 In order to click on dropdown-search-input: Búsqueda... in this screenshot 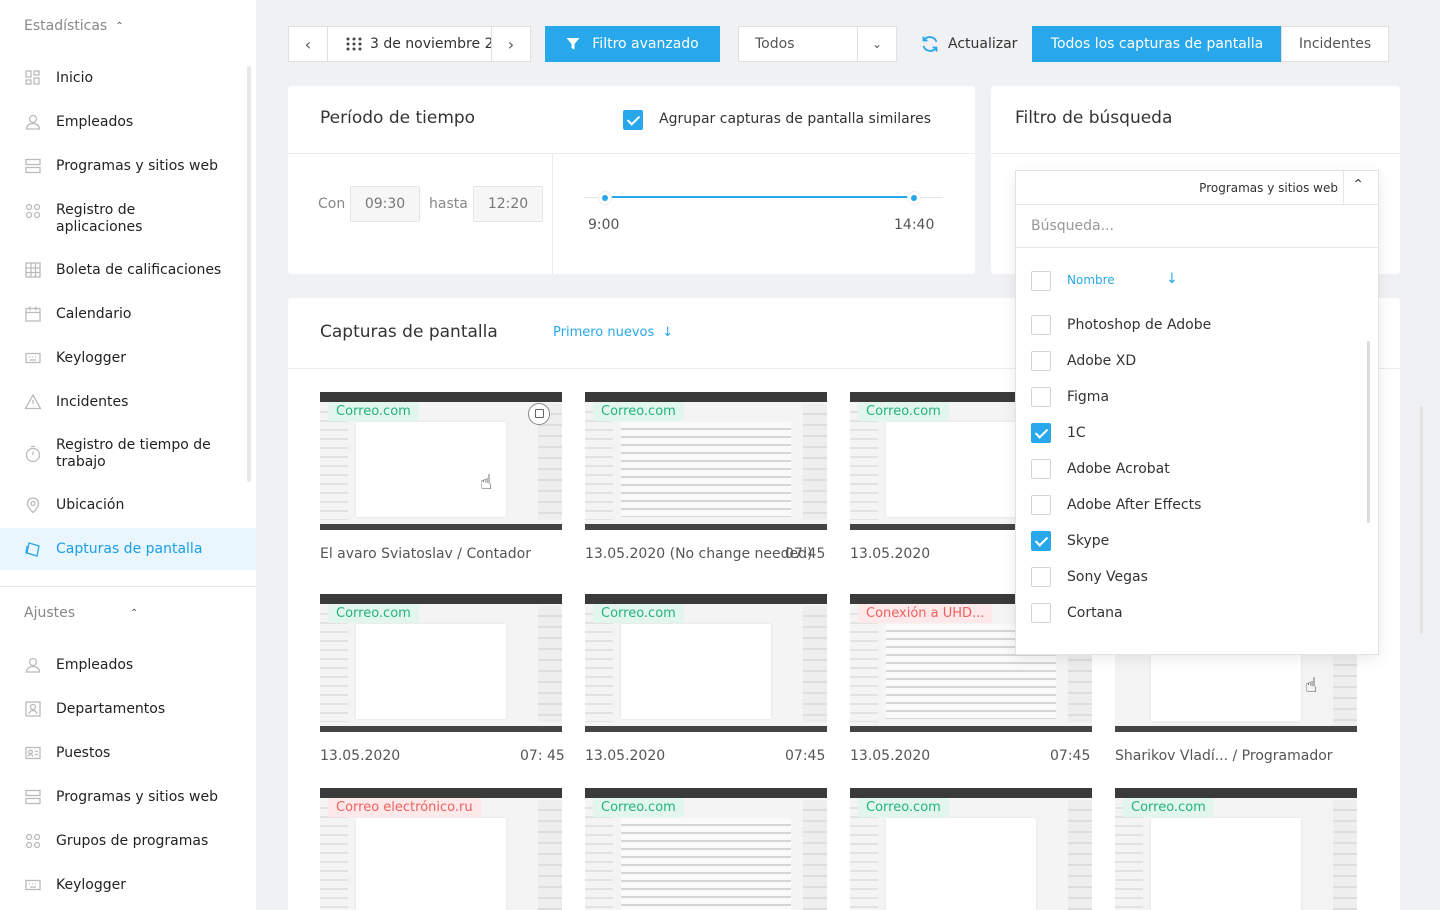, I will do `click(1197, 226)`.